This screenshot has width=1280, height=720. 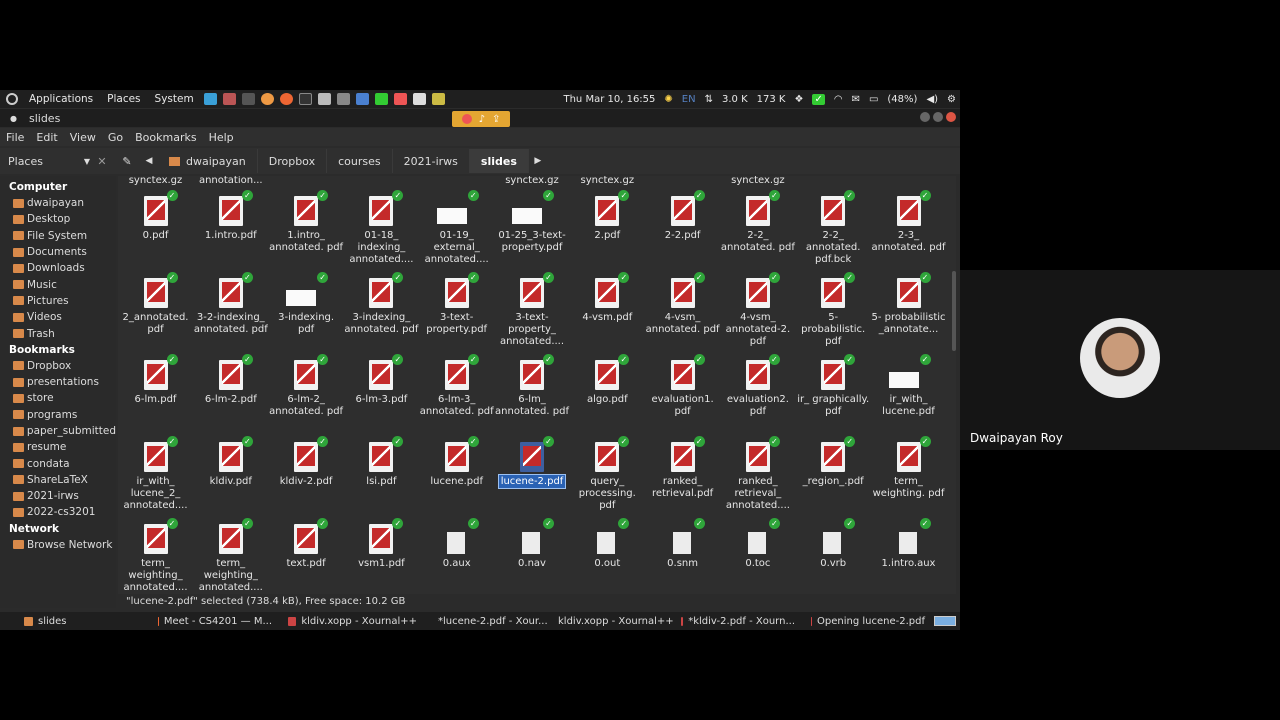 I want to click on pycharm-icon, so click(x=381, y=99).